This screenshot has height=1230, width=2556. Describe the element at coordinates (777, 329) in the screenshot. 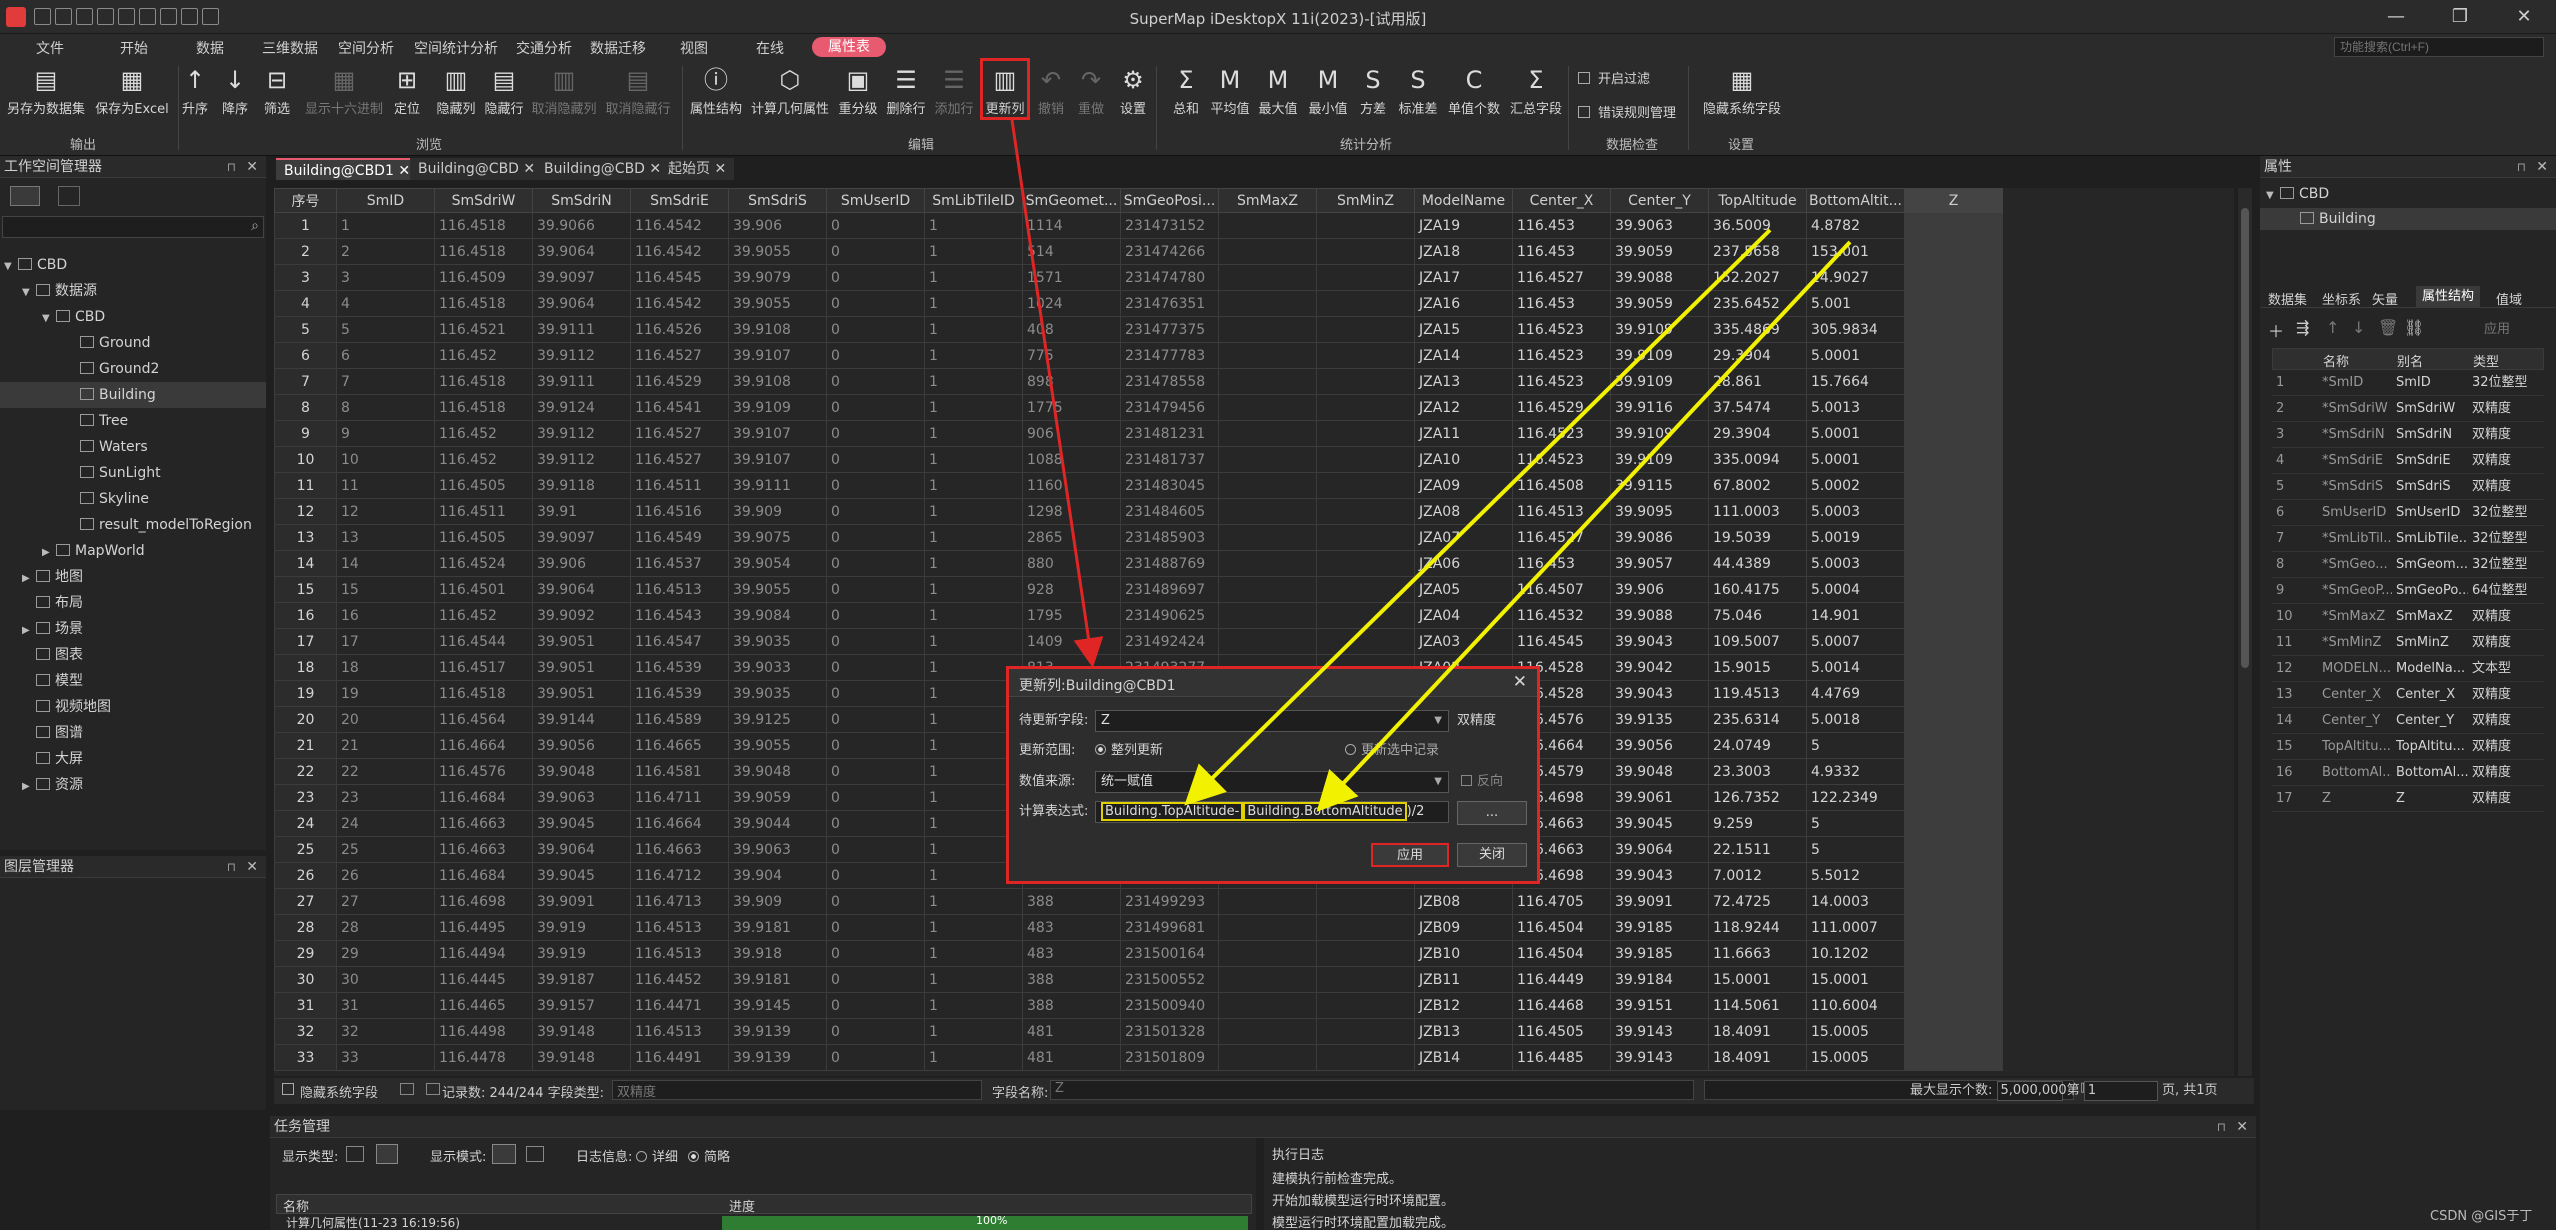

I see `table-cell: 39.9108` at that location.